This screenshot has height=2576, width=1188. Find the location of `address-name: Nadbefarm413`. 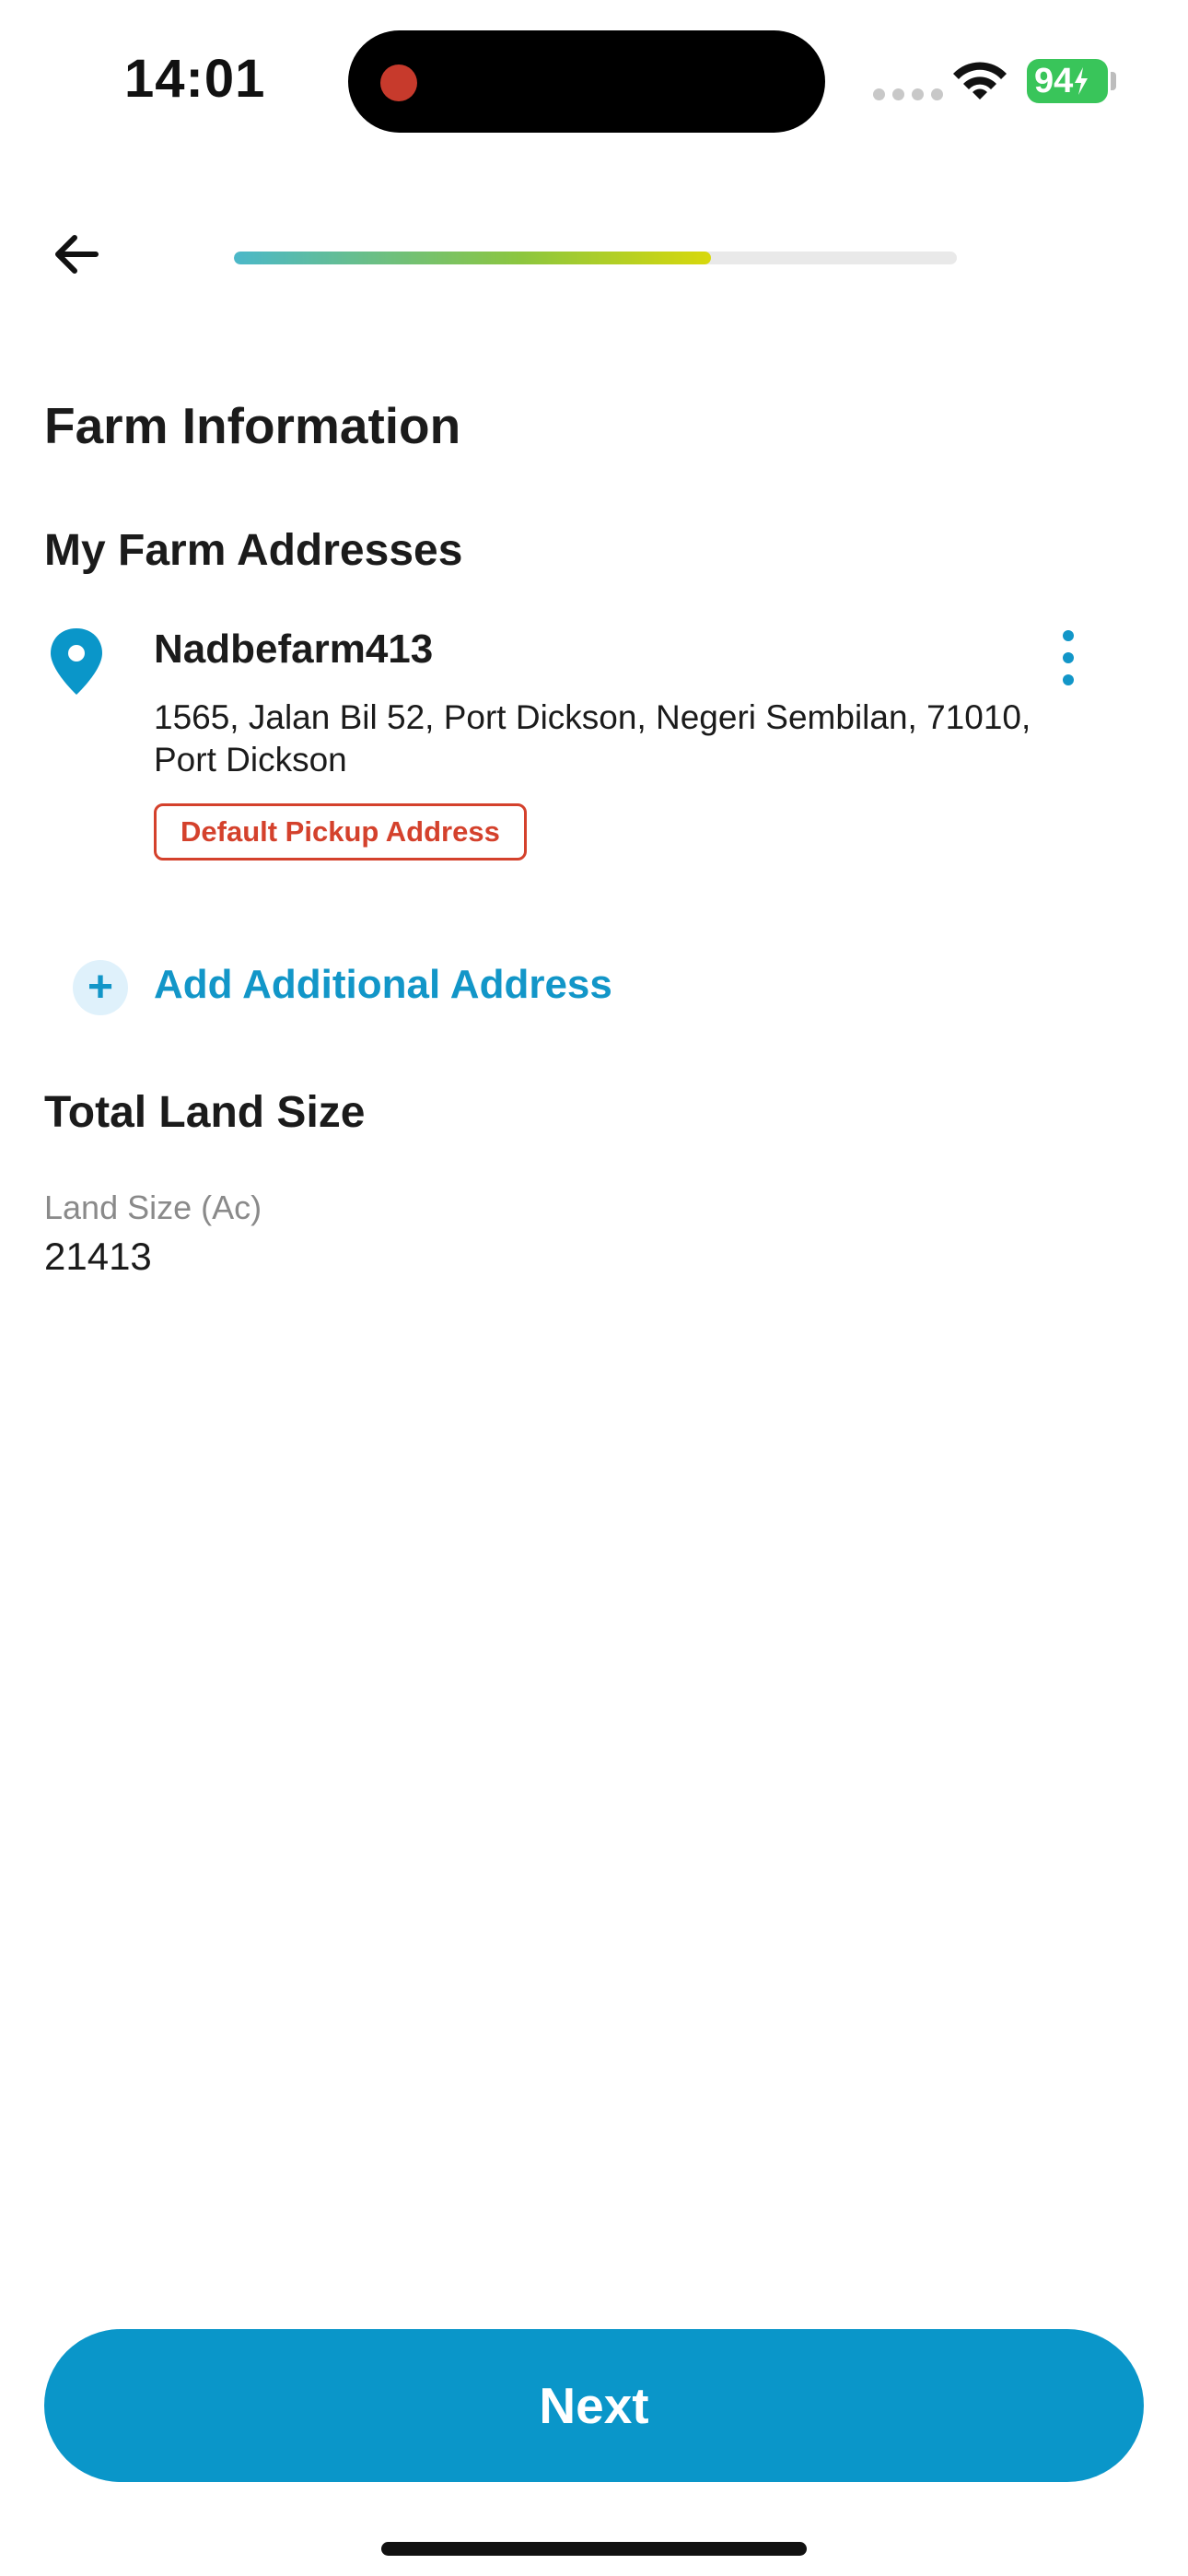

address-name: Nadbefarm413 is located at coordinates (294, 649).